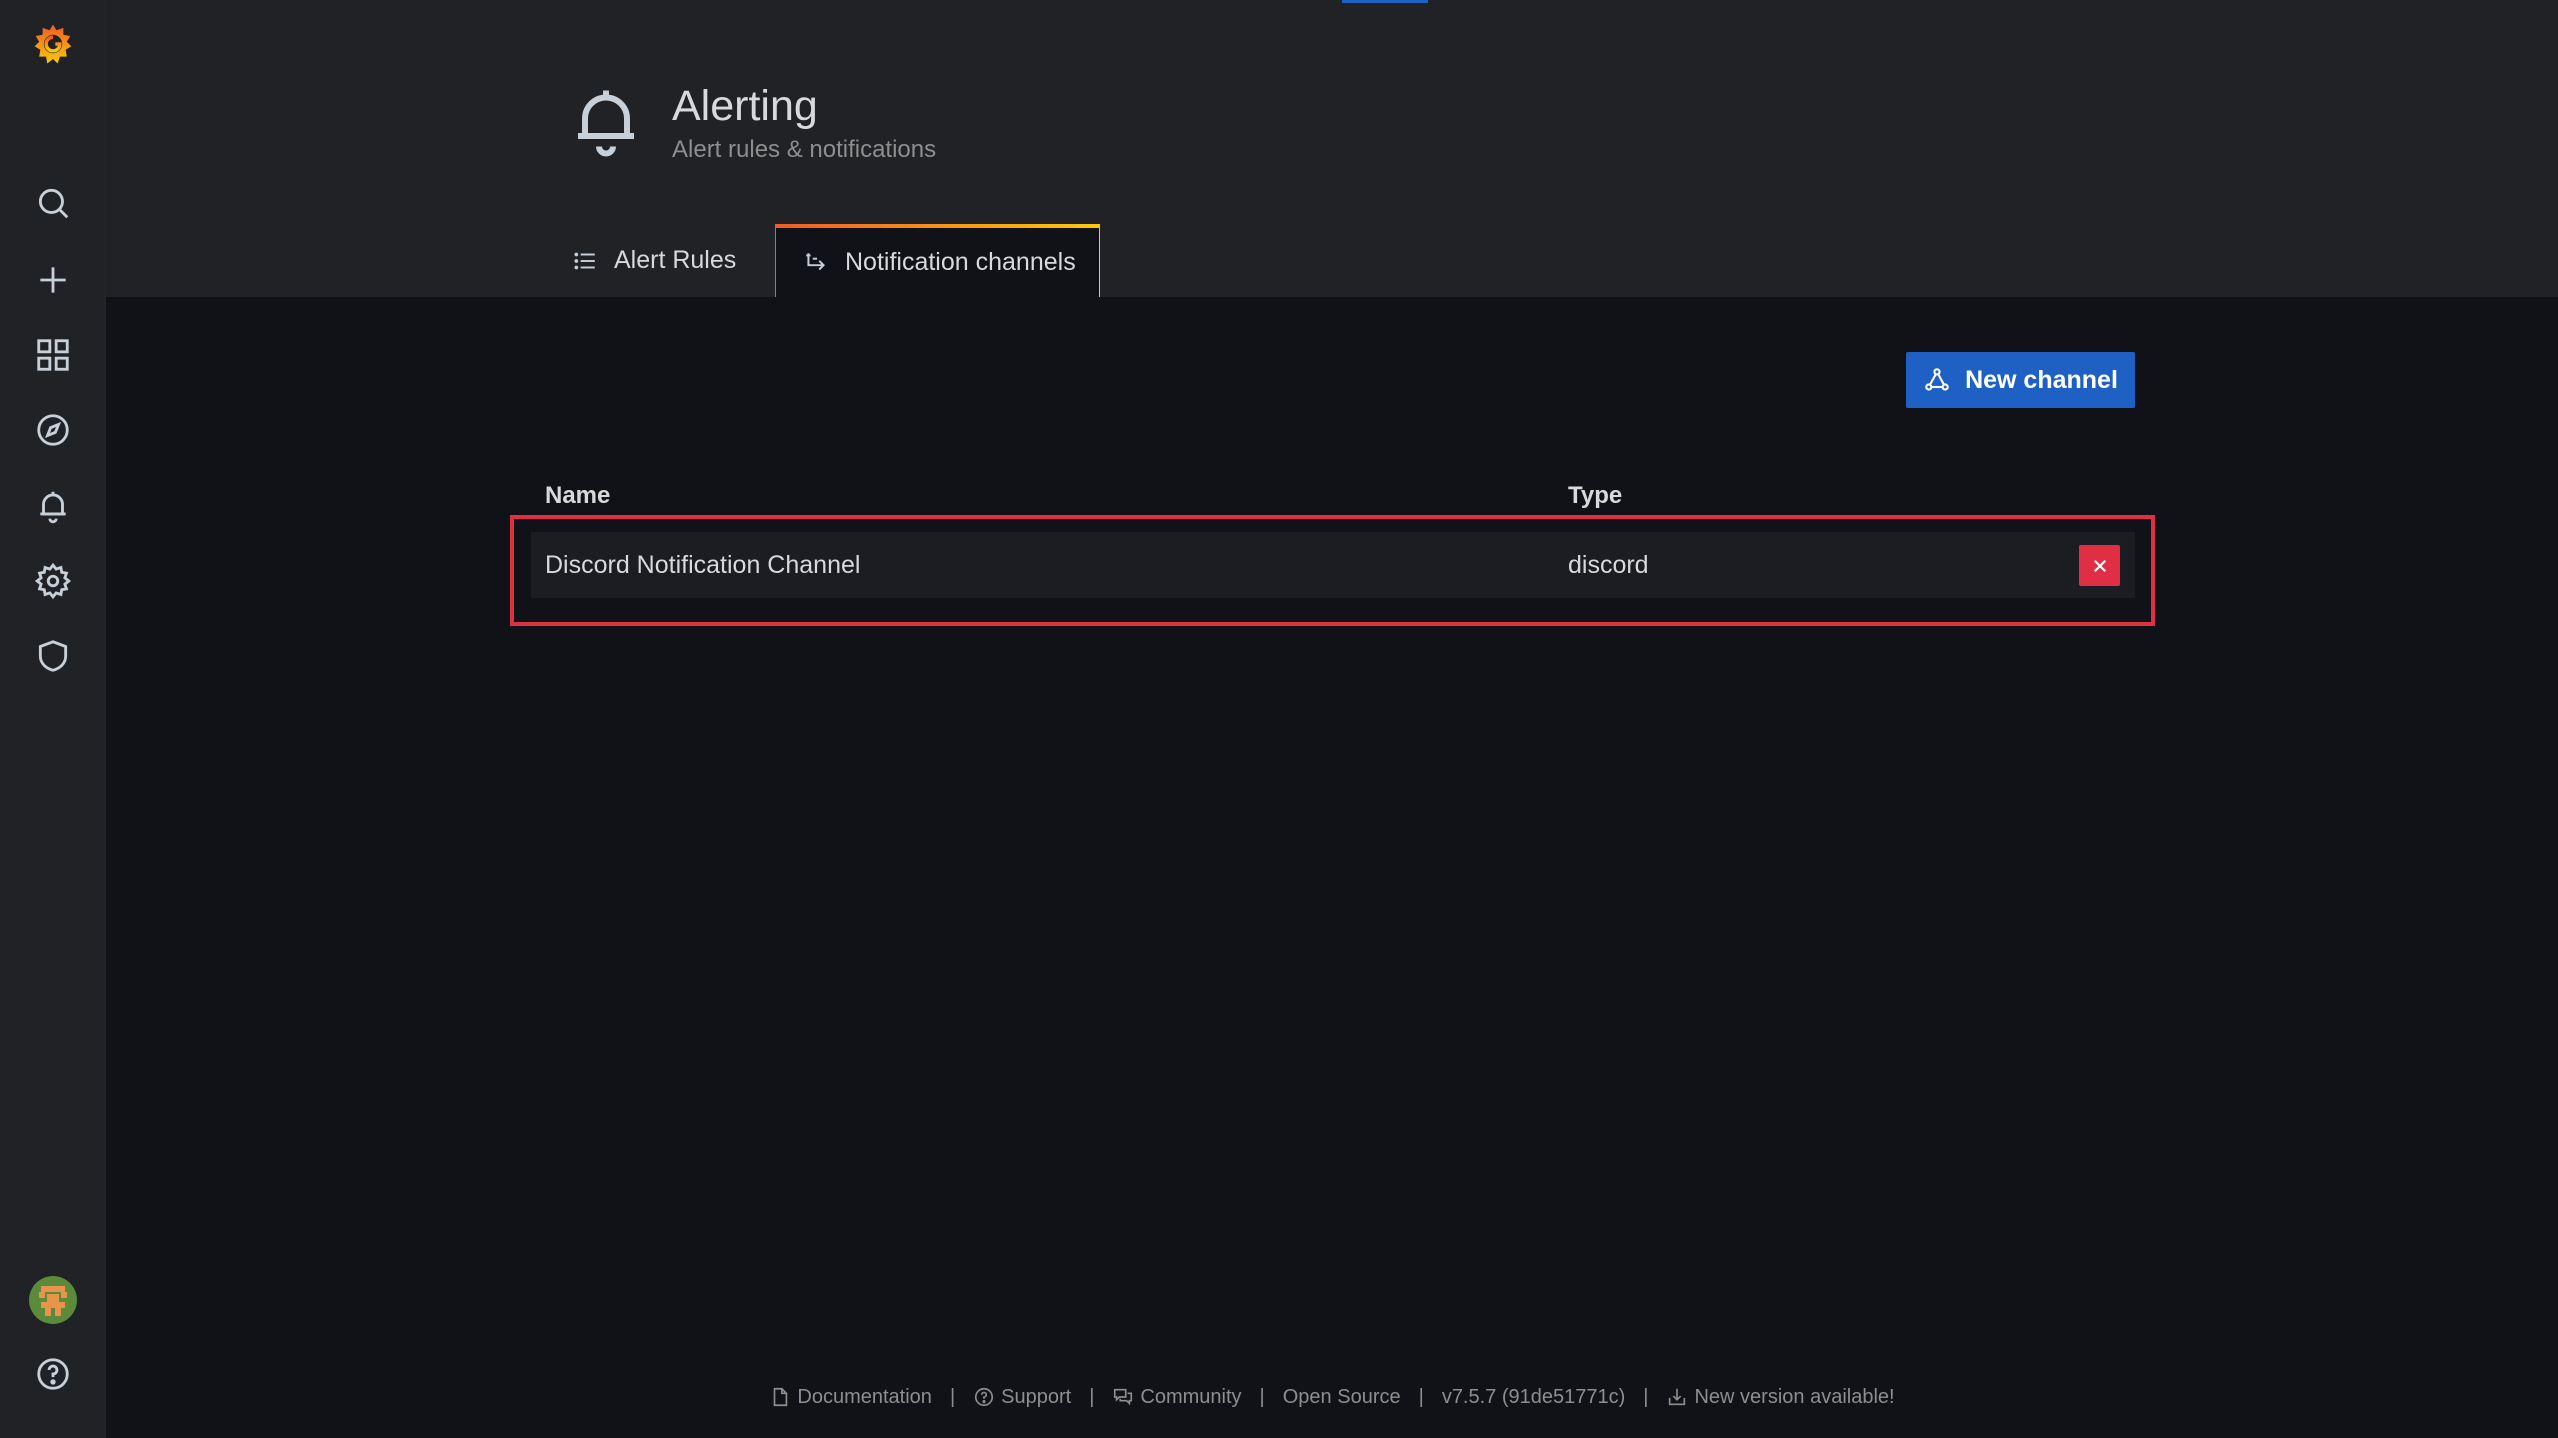 Image resolution: width=2558 pixels, height=1438 pixels. What do you see at coordinates (1944, 380) in the screenshot?
I see `channel-add-icon` at bounding box center [1944, 380].